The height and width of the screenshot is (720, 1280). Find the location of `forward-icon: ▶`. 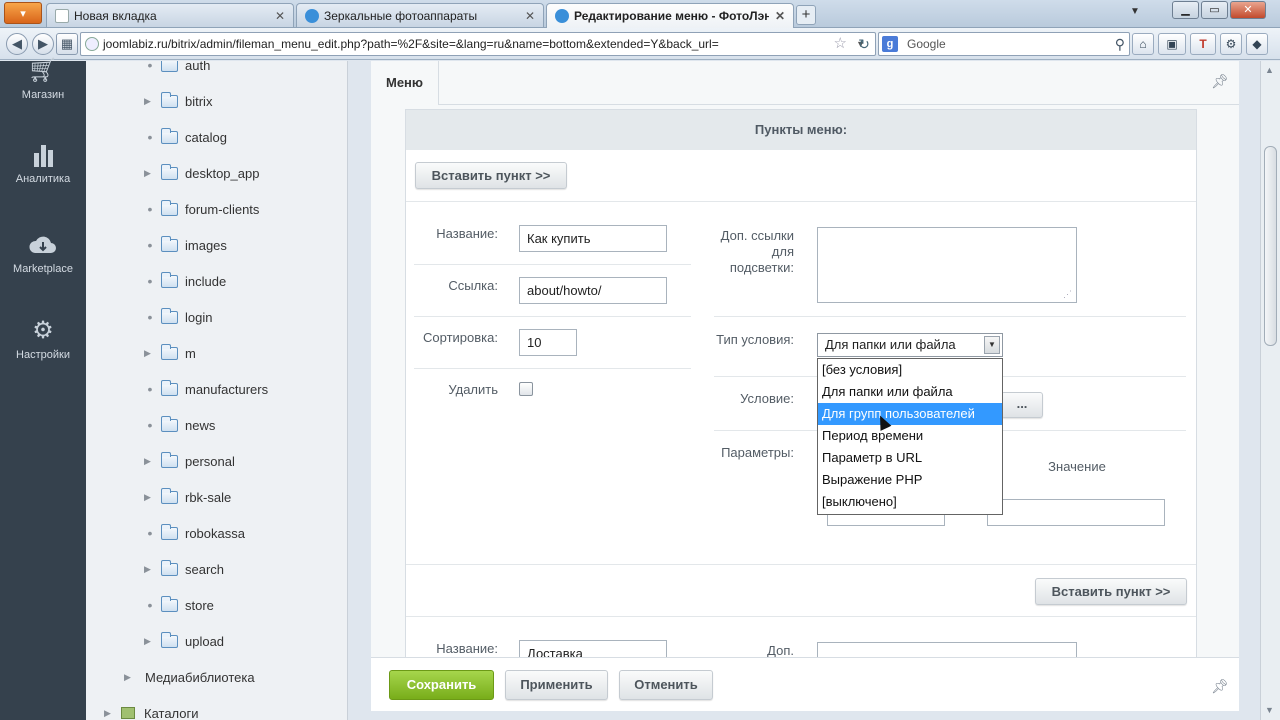

forward-icon: ▶ is located at coordinates (43, 44).